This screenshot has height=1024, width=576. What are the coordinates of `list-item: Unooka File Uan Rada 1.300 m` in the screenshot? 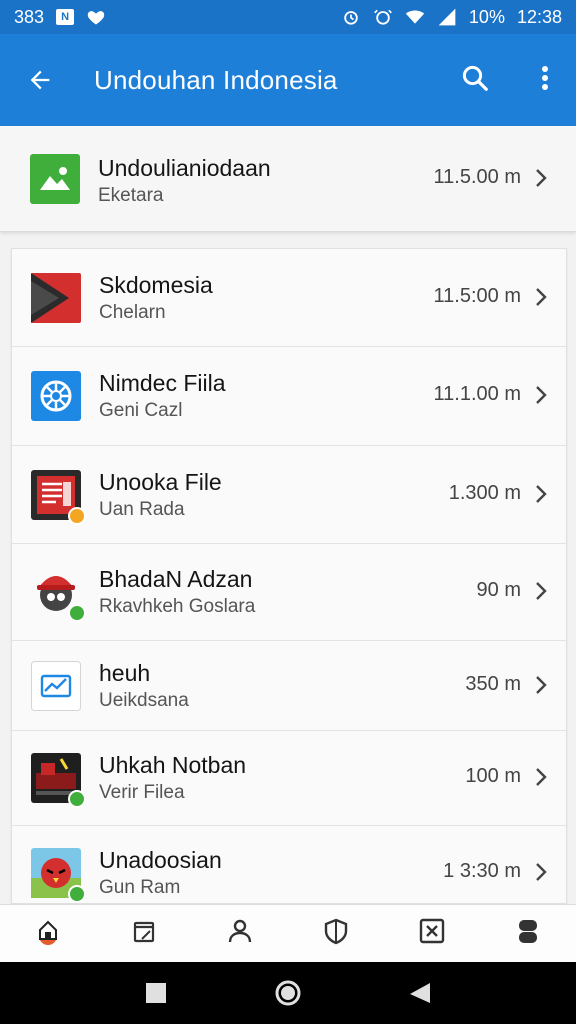 It's located at (289, 495).